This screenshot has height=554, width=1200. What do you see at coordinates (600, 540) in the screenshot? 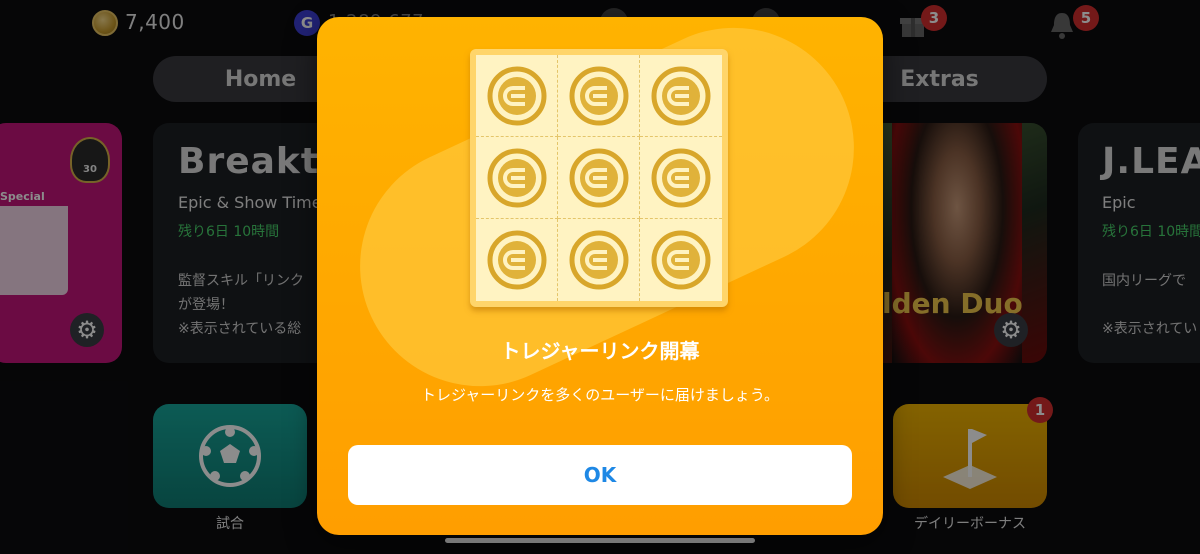
I see `home-indicator` at bounding box center [600, 540].